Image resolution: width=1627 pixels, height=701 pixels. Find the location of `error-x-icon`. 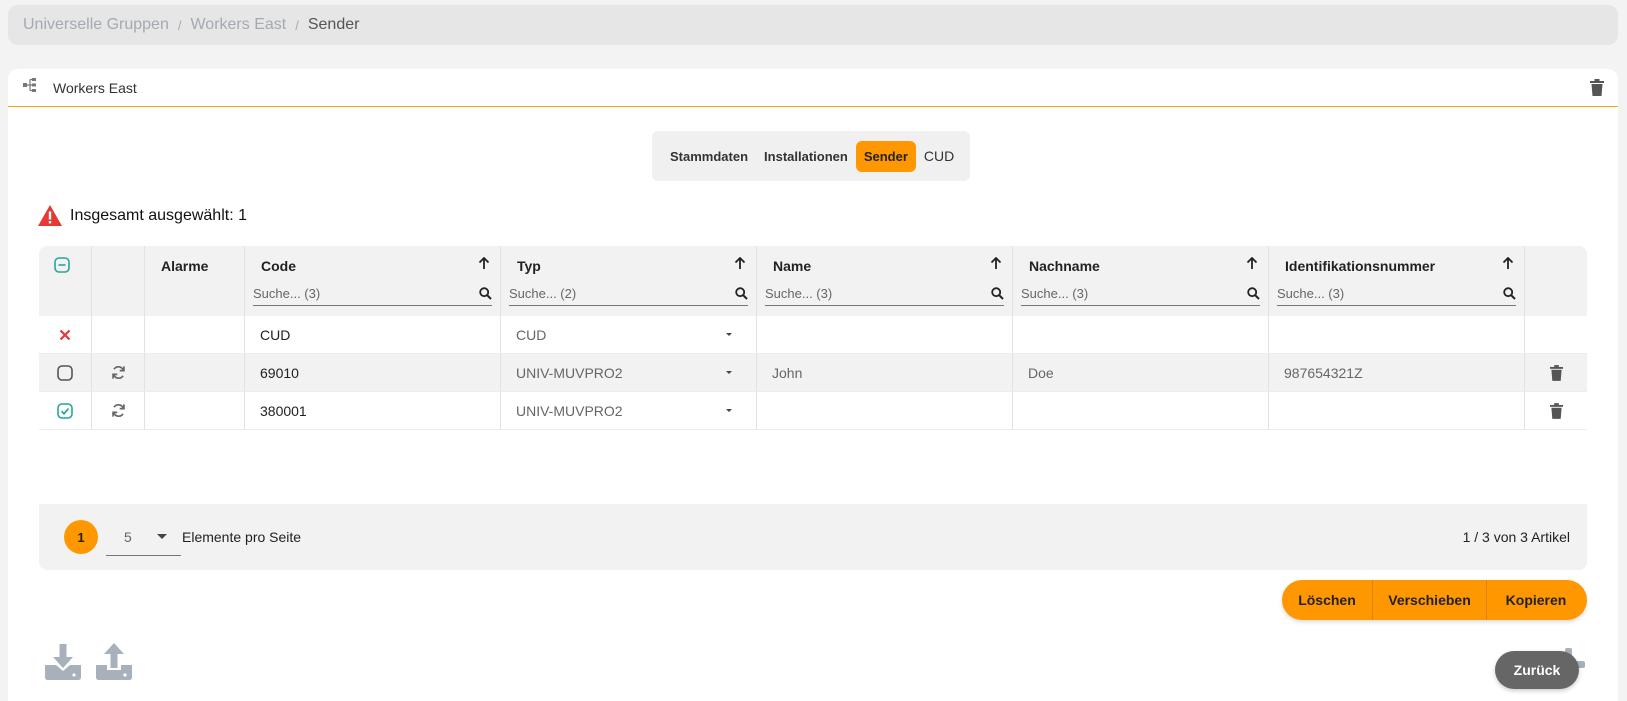

error-x-icon is located at coordinates (65, 334).